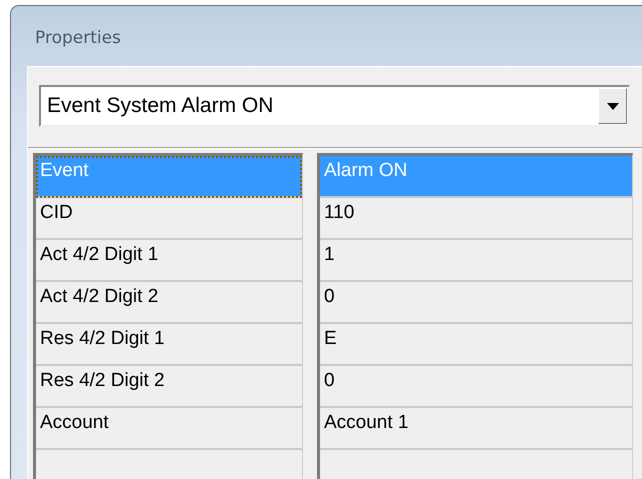 The width and height of the screenshot is (642, 479). I want to click on window-title: Properties, so click(78, 39).